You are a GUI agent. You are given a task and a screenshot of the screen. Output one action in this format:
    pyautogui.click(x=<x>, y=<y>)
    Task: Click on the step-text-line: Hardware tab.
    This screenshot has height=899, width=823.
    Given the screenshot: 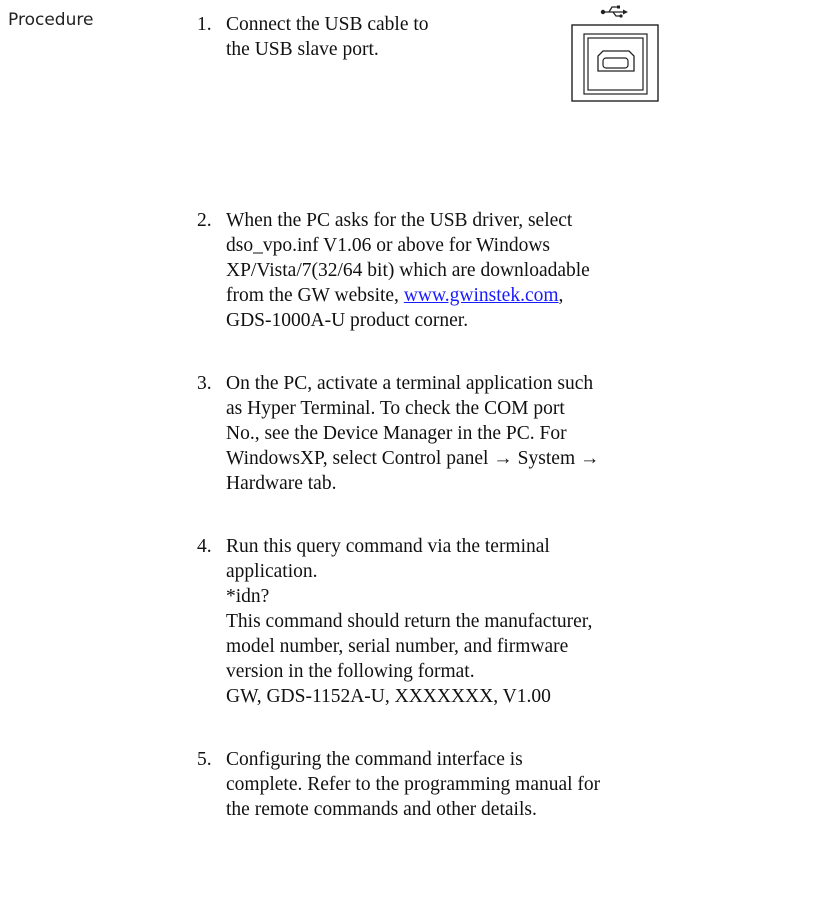 What is the action you would take?
    pyautogui.click(x=281, y=483)
    